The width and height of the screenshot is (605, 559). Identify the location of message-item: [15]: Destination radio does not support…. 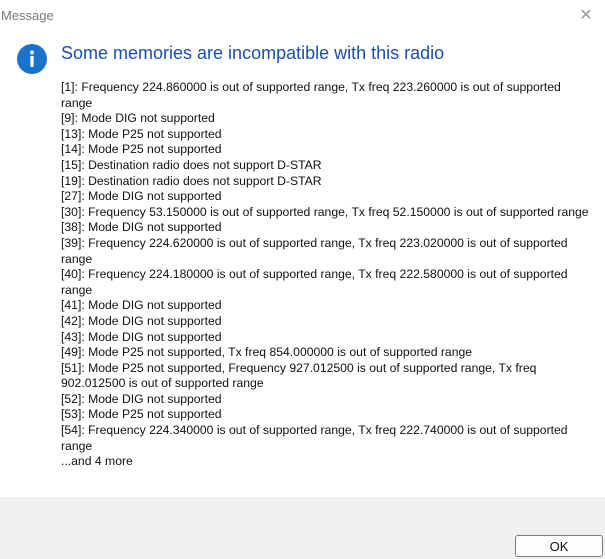
(191, 164).